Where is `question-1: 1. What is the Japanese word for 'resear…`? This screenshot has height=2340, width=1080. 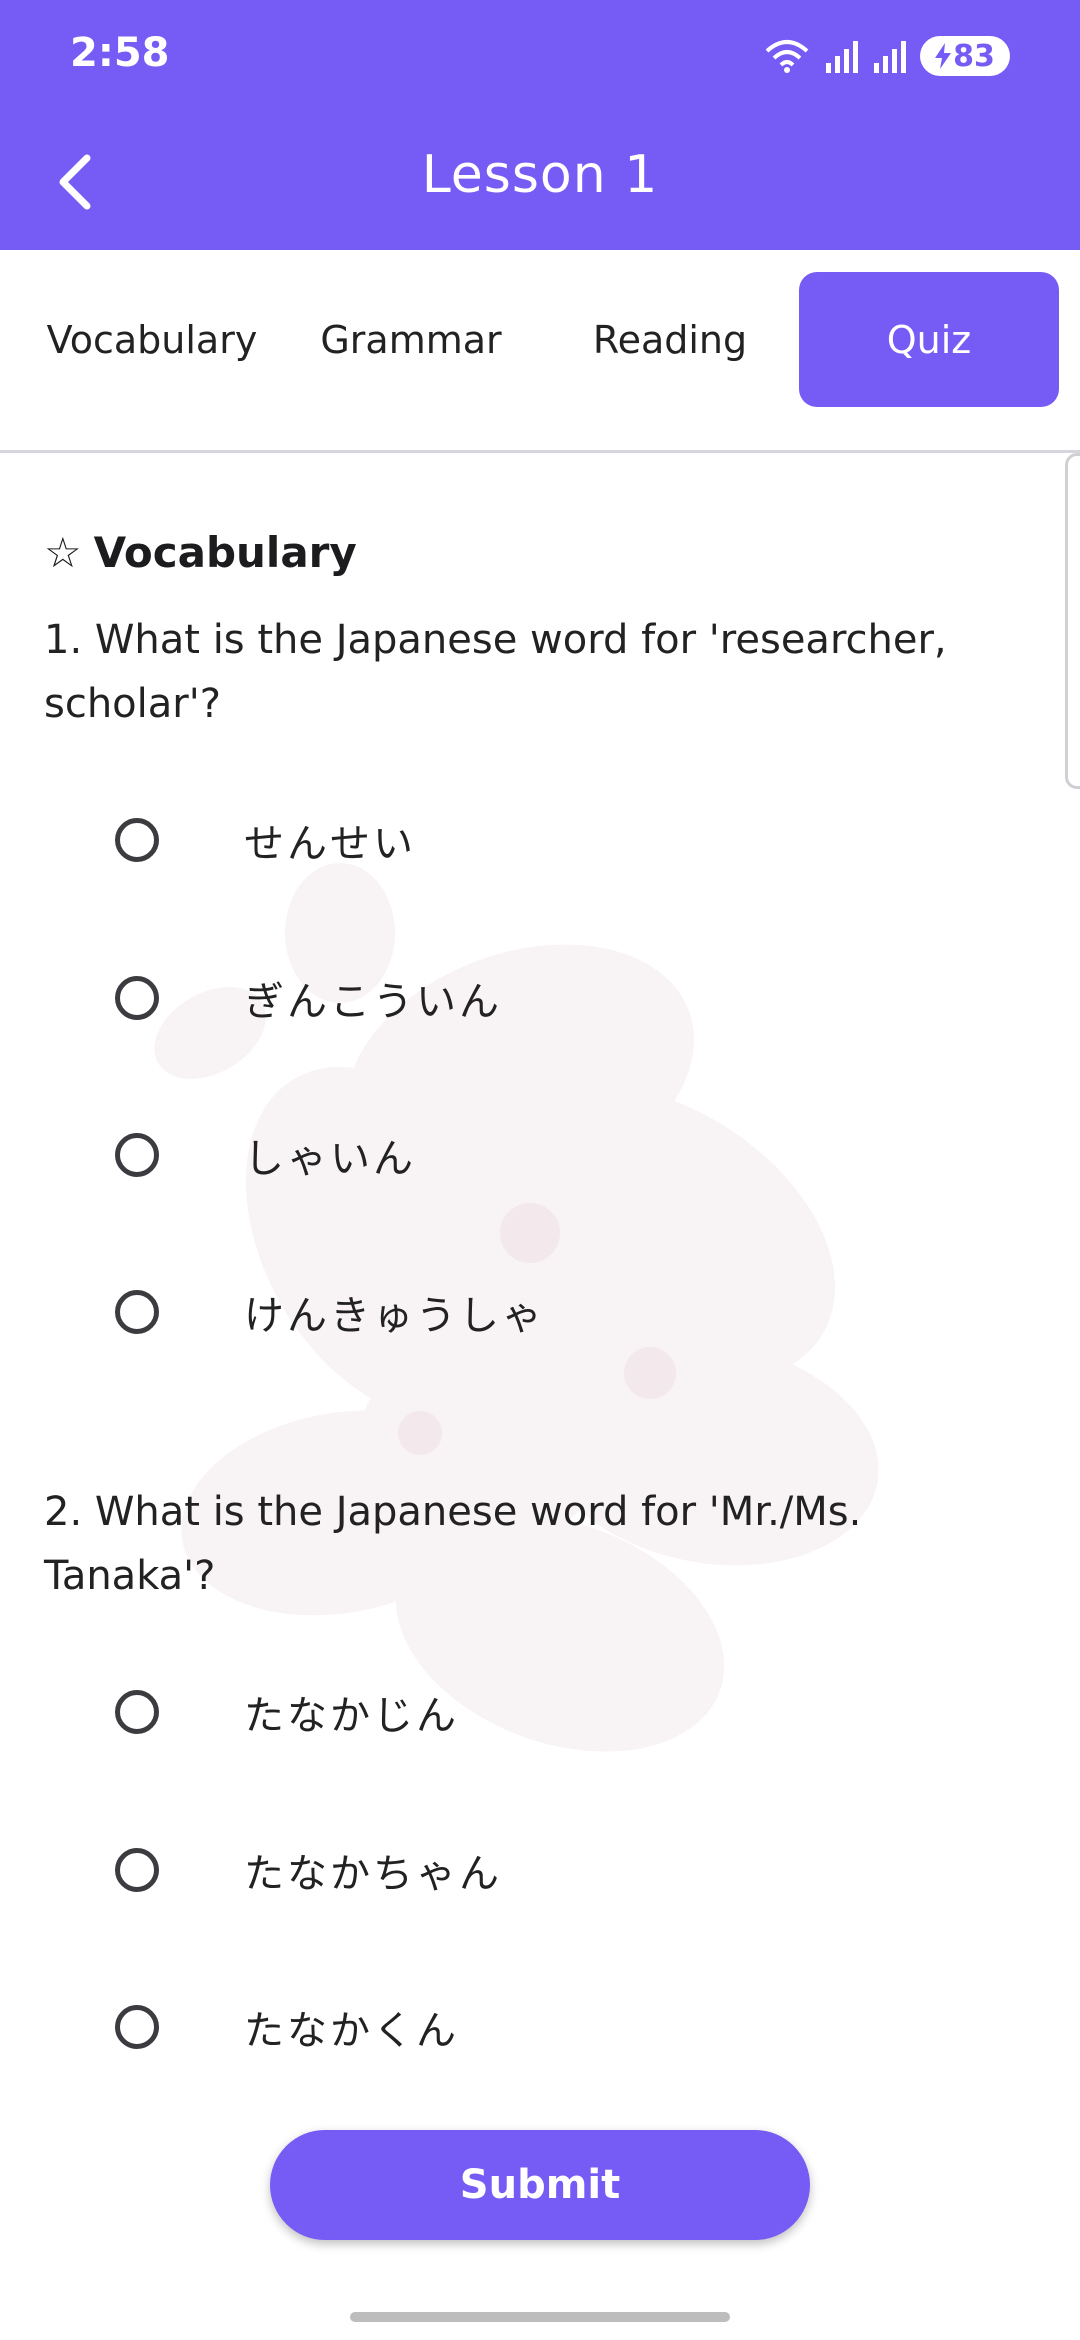
question-1: 1. What is the Japanese word for 'resear… is located at coordinates (495, 672).